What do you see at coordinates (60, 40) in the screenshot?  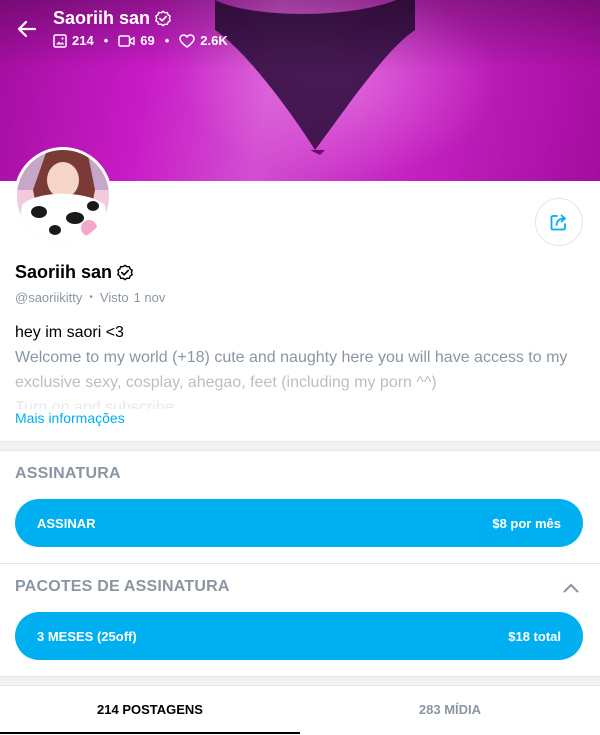 I see `image-icon` at bounding box center [60, 40].